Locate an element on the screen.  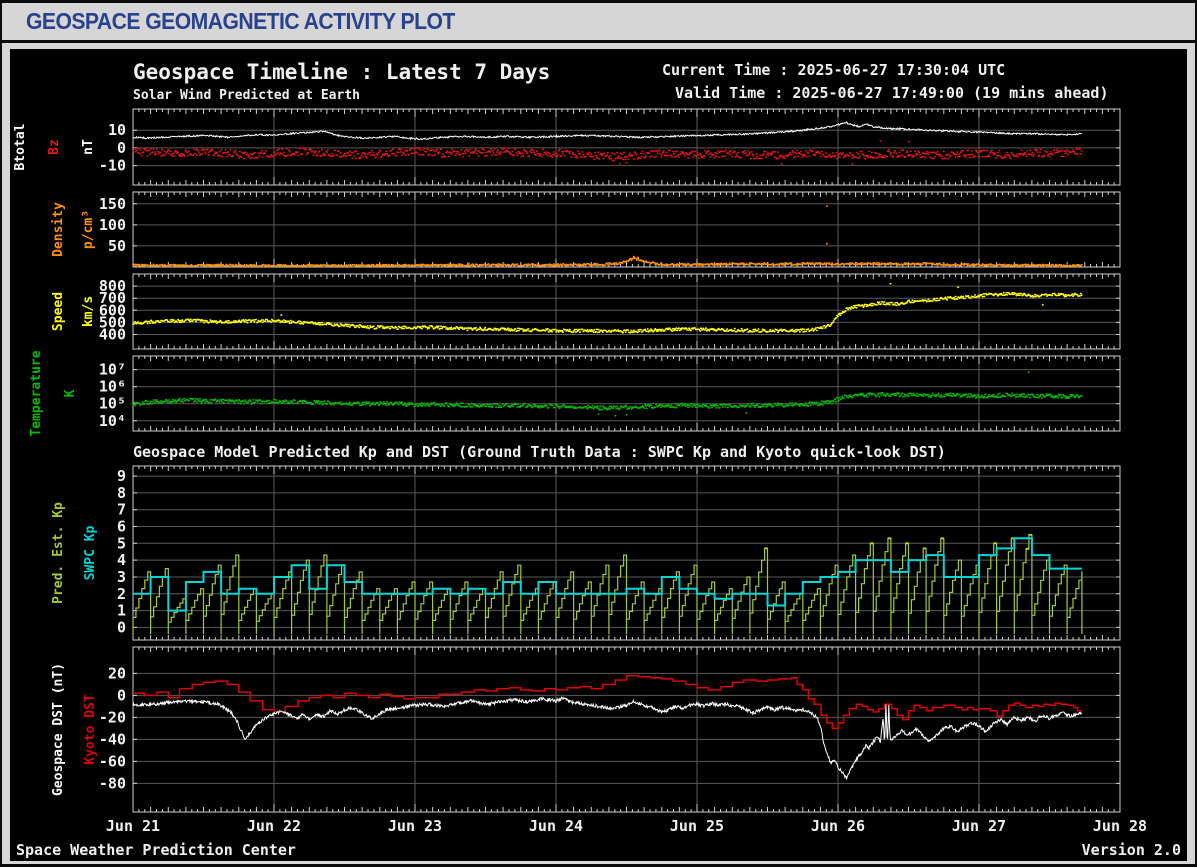
series-kyoto-dst is located at coordinates (607, 702).